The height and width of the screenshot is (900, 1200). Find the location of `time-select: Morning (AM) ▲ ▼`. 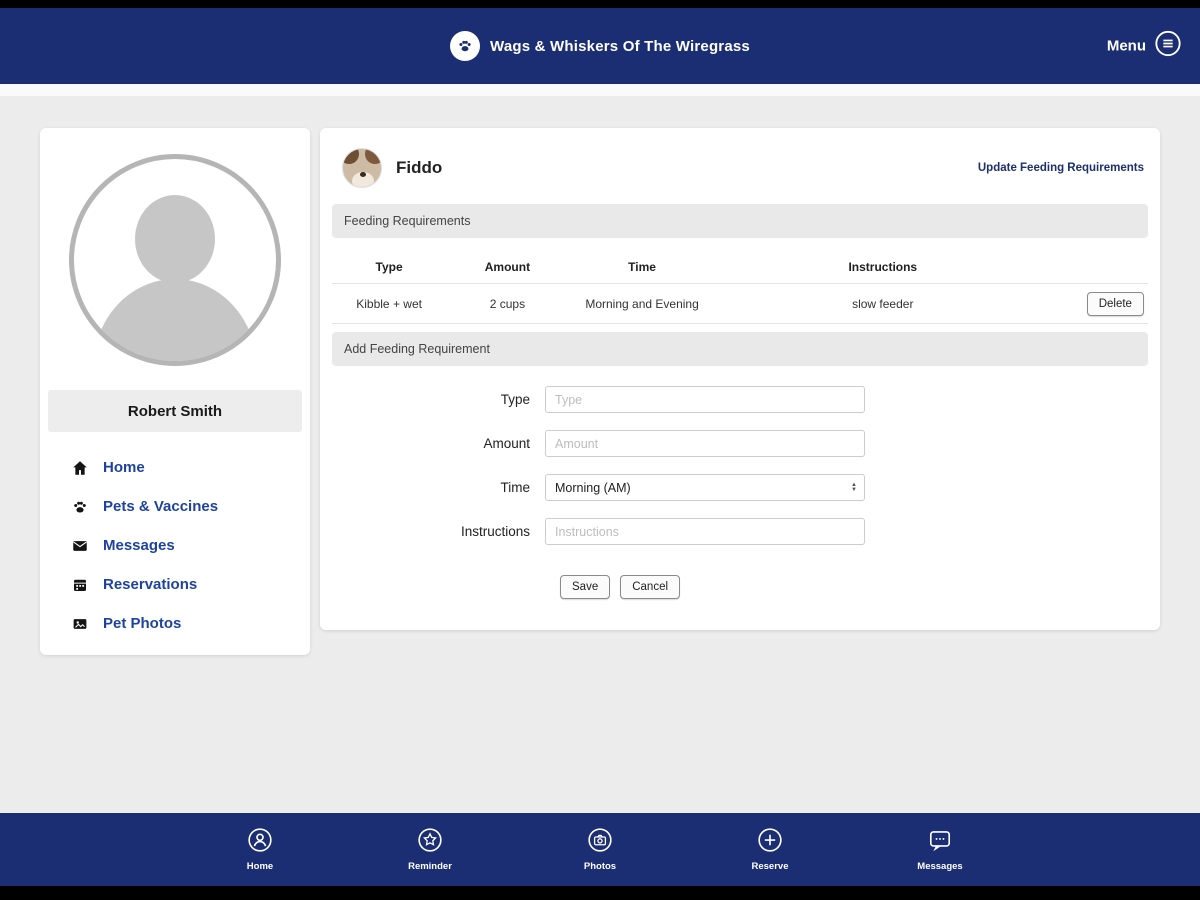

time-select: Morning (AM) ▲ ▼ is located at coordinates (705, 487).